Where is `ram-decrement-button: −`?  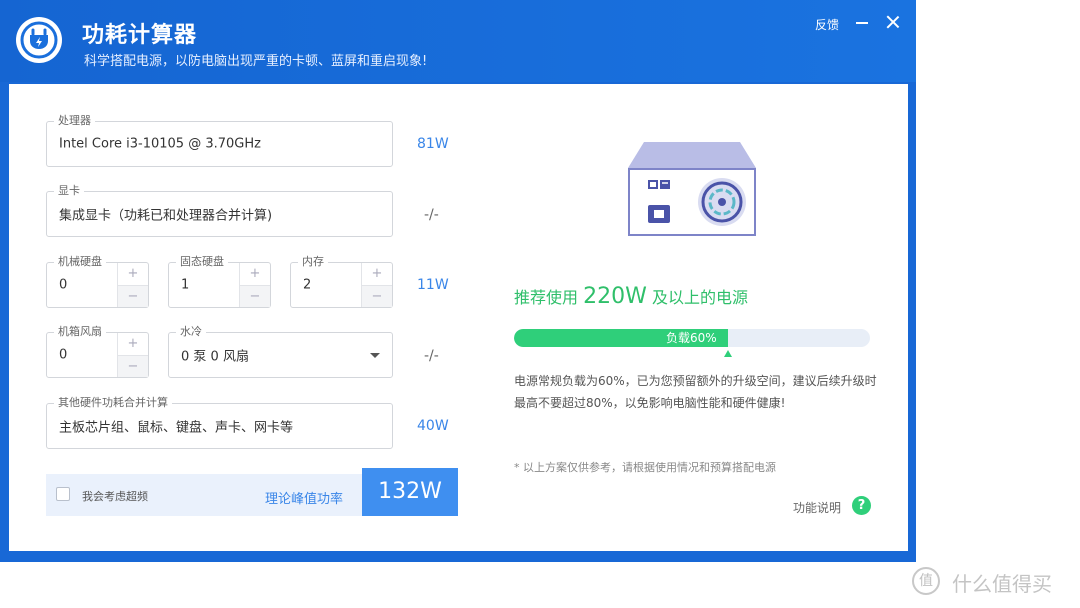 ram-decrement-button: − is located at coordinates (377, 296).